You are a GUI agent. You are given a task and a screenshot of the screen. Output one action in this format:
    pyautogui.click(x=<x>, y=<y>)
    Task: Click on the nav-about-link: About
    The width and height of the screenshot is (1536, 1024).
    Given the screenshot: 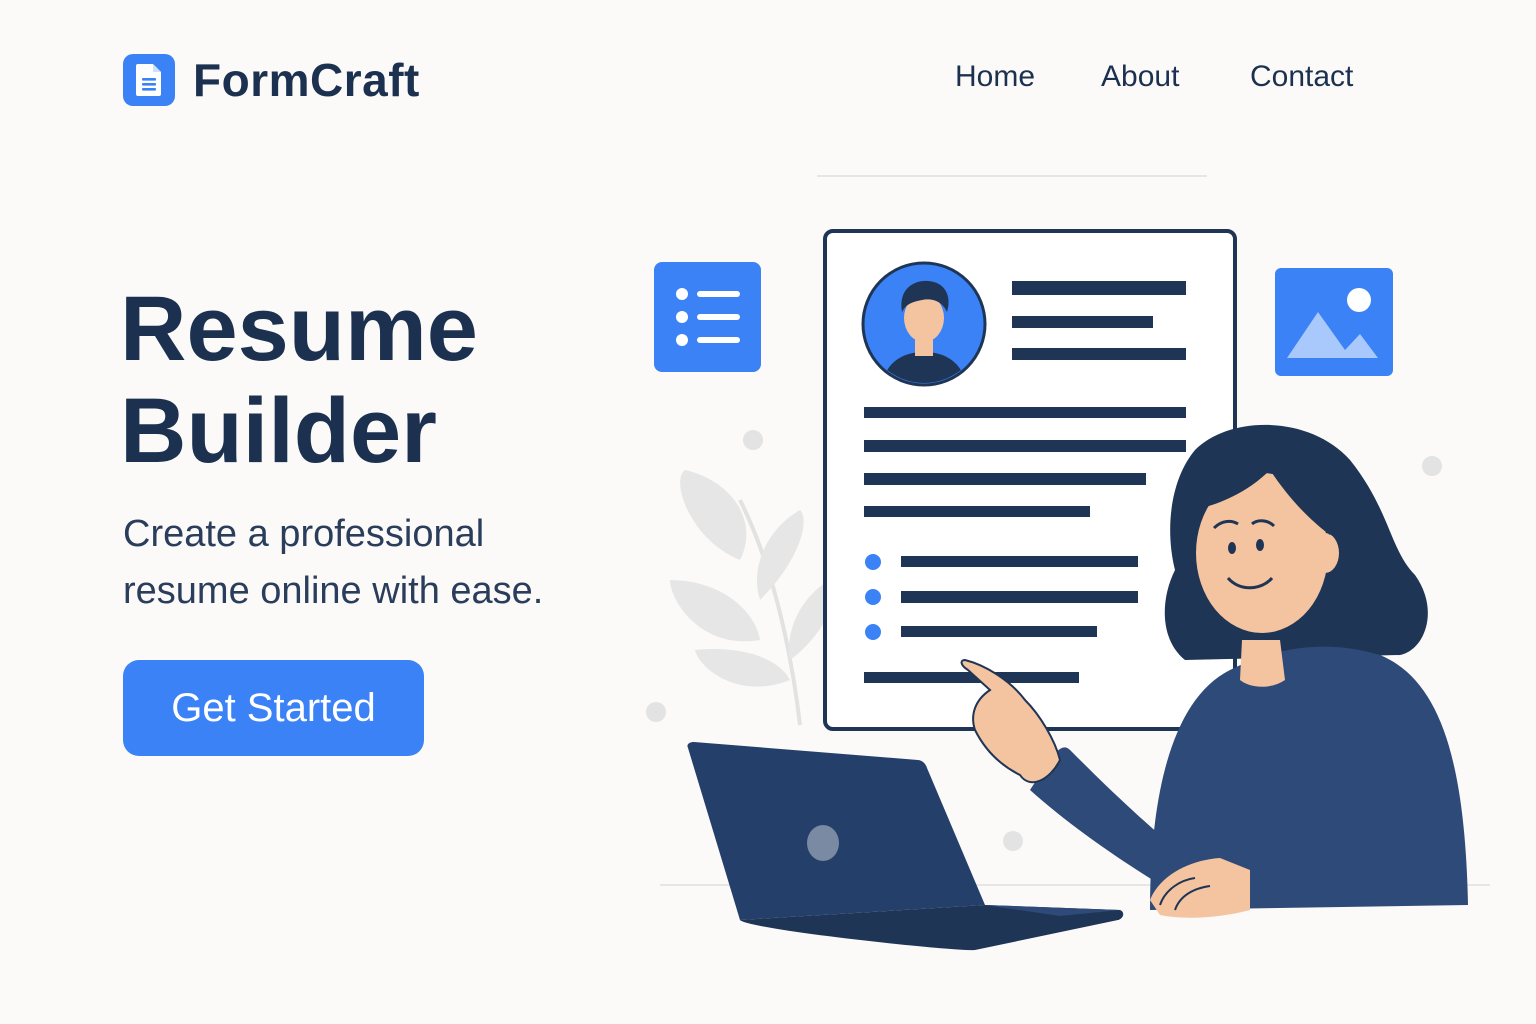 What is the action you would take?
    pyautogui.click(x=1175, y=77)
    